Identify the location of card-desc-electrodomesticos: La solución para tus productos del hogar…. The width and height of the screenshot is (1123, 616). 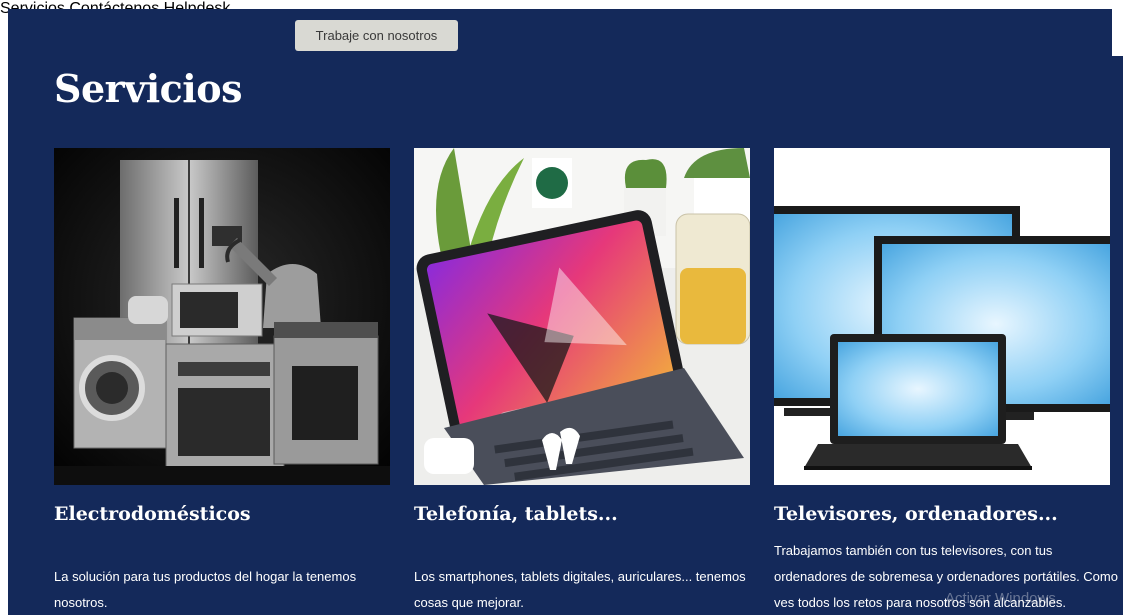
(205, 589).